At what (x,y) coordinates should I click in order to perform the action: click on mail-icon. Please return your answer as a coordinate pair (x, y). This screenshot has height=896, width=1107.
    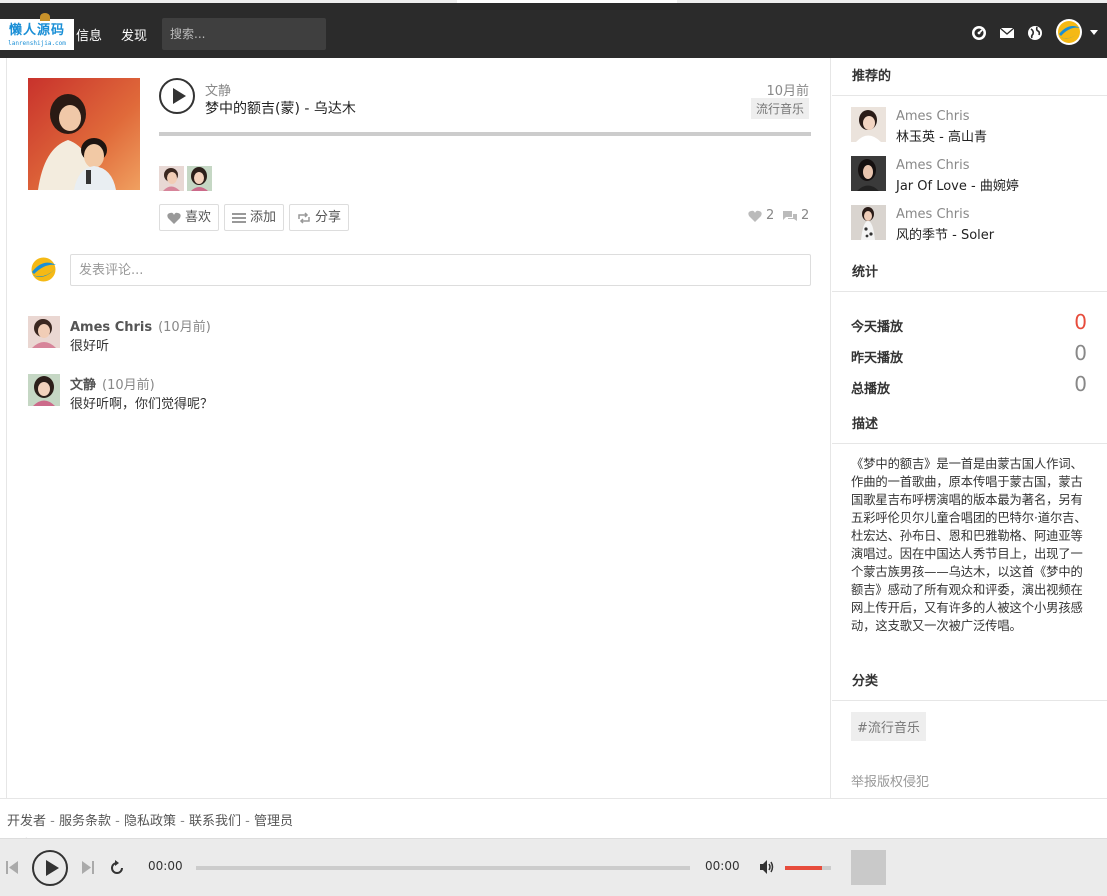
    Looking at the image, I should click on (1007, 33).